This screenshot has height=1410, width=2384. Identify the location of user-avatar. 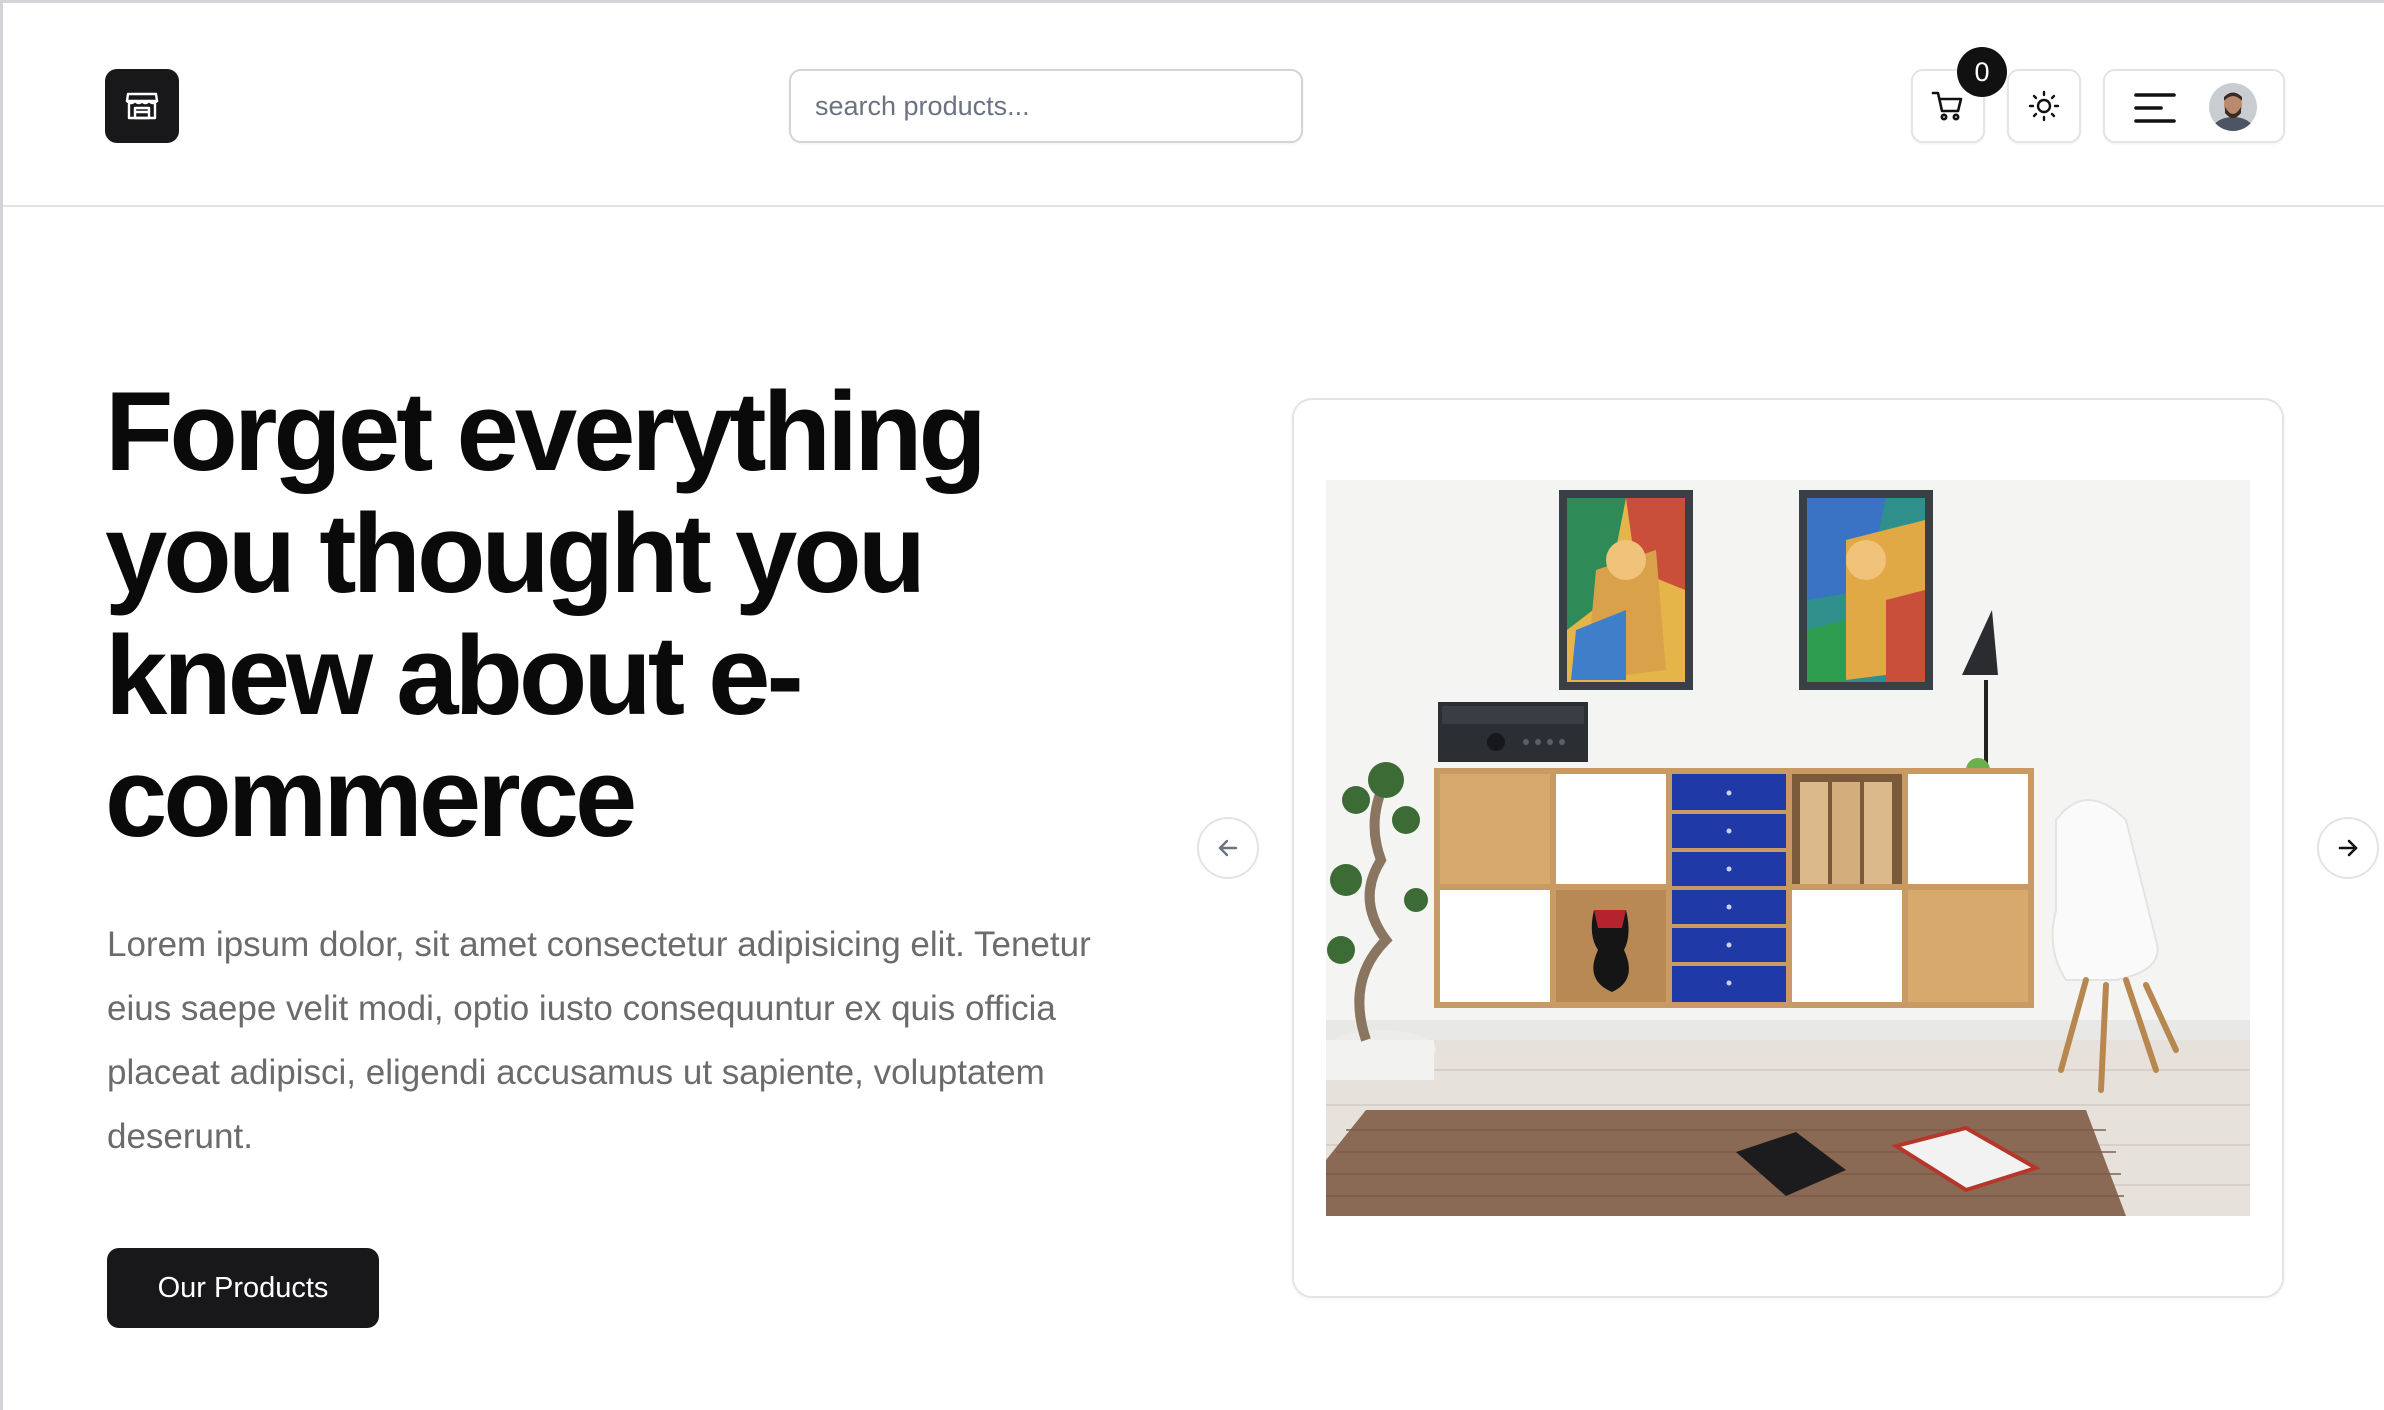
(2233, 107).